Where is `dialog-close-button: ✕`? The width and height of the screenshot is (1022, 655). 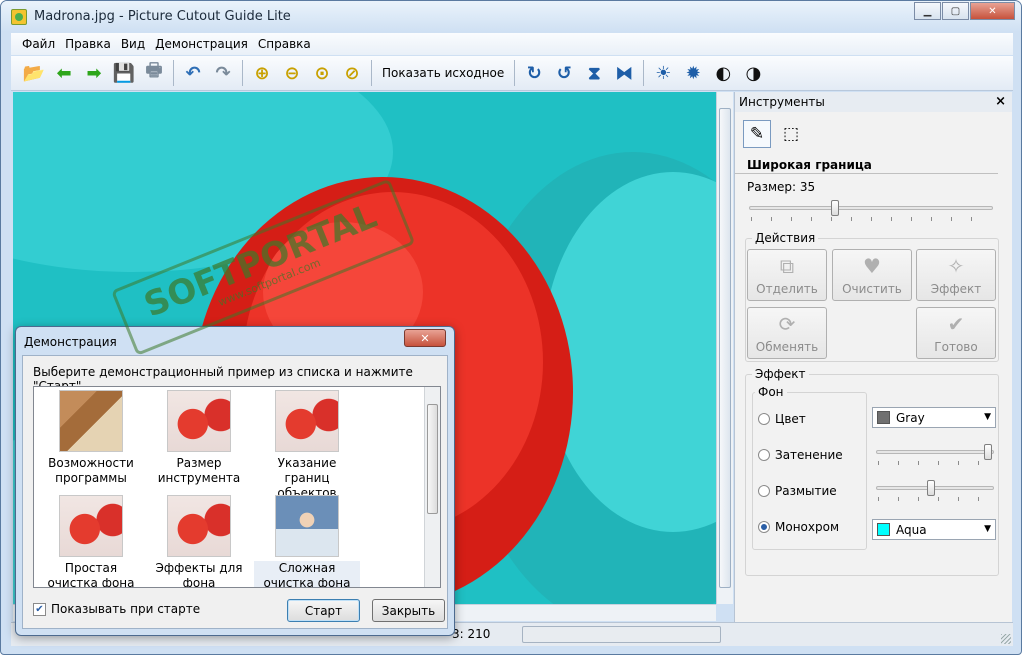 dialog-close-button: ✕ is located at coordinates (425, 338).